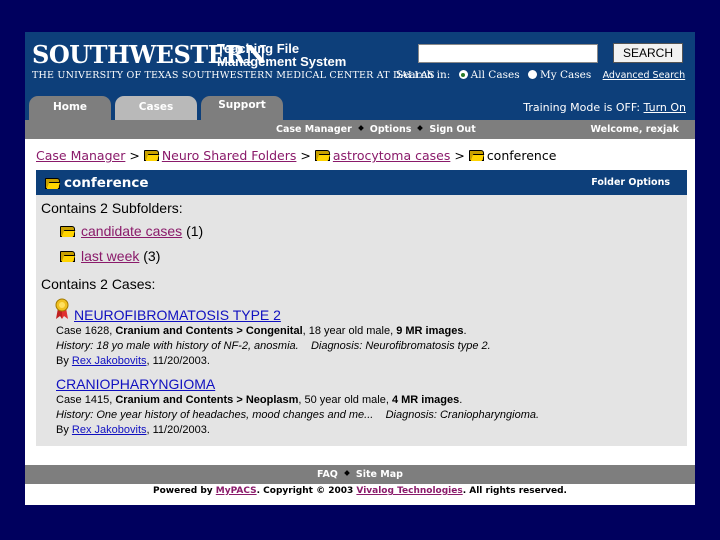  Describe the element at coordinates (152, 256) in the screenshot. I see `subfolder-count: (3)` at that location.